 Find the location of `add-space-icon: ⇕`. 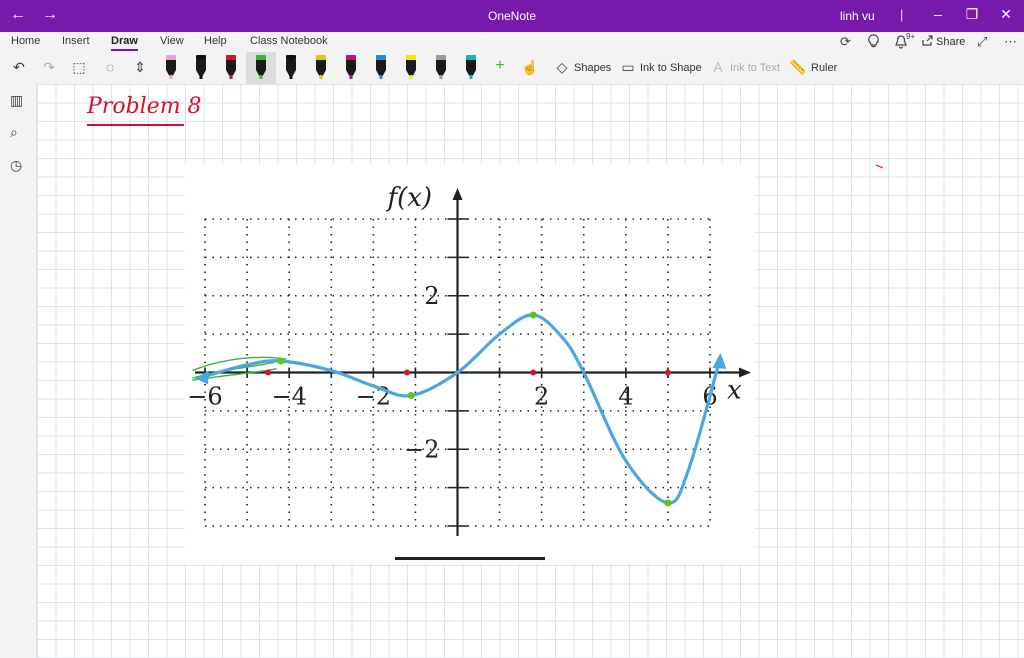

add-space-icon: ⇕ is located at coordinates (140, 67).